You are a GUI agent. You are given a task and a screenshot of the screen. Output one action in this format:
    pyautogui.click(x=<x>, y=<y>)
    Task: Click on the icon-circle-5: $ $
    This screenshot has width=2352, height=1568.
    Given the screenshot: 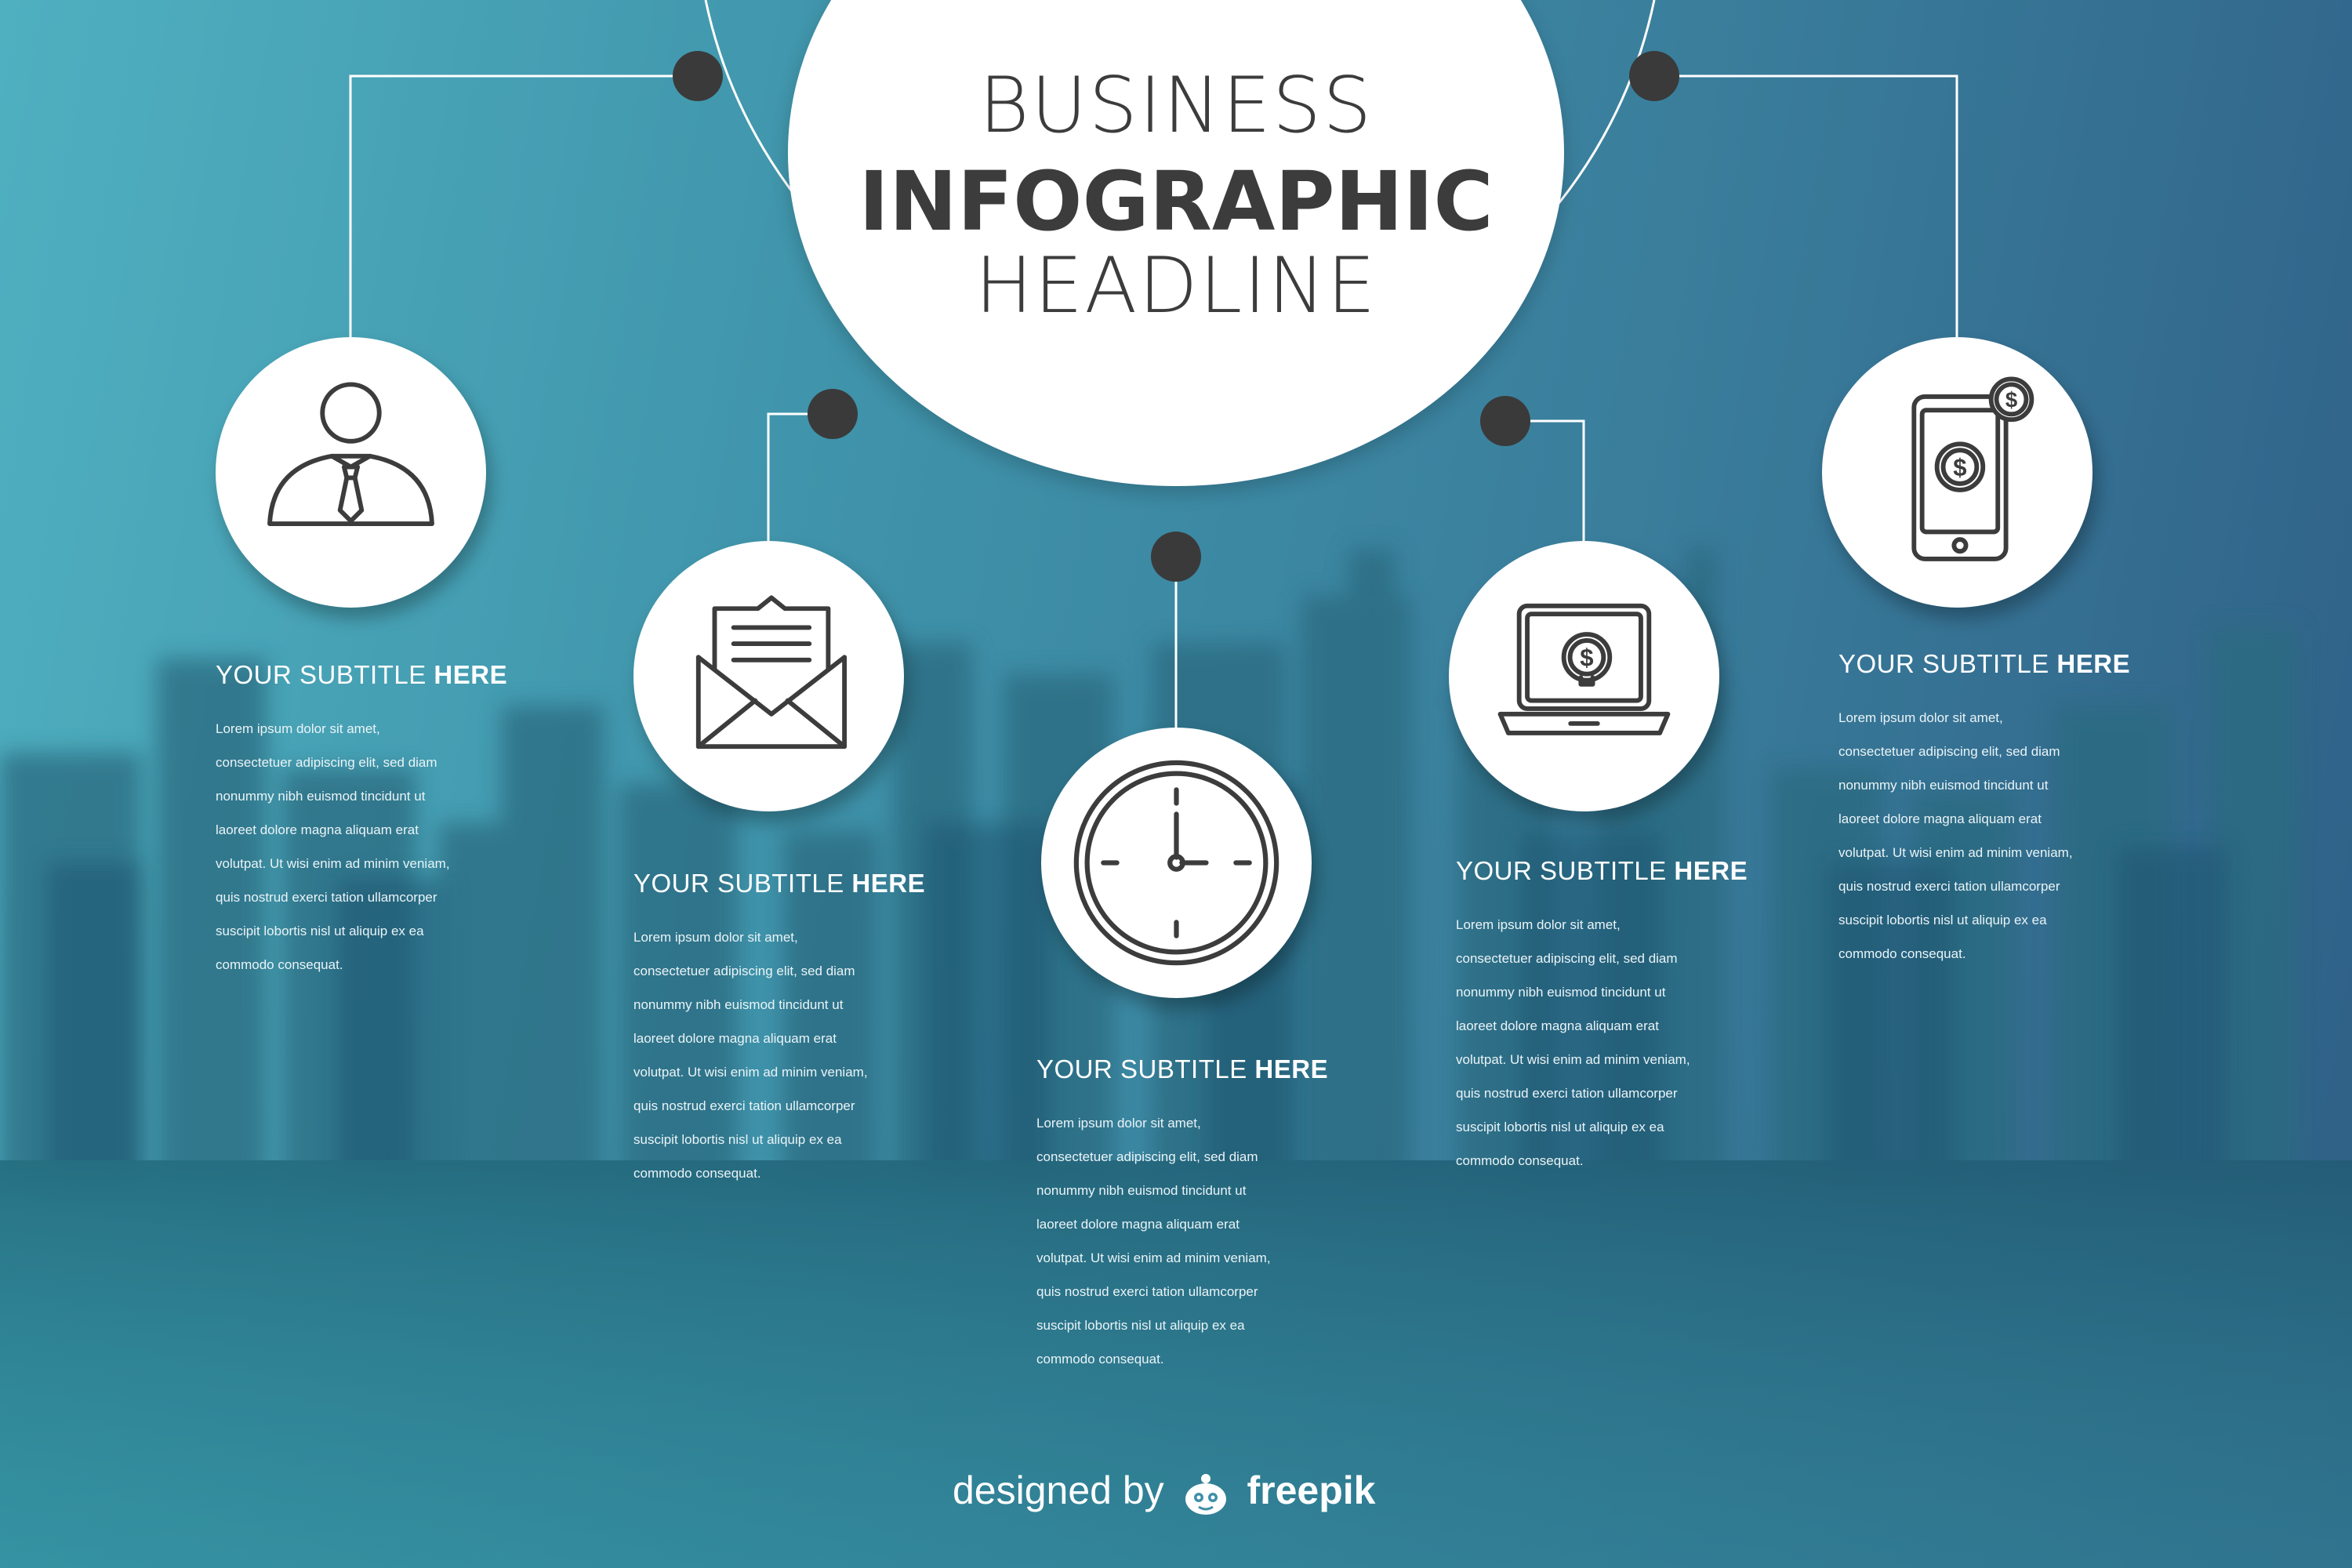 What is the action you would take?
    pyautogui.click(x=1957, y=473)
    